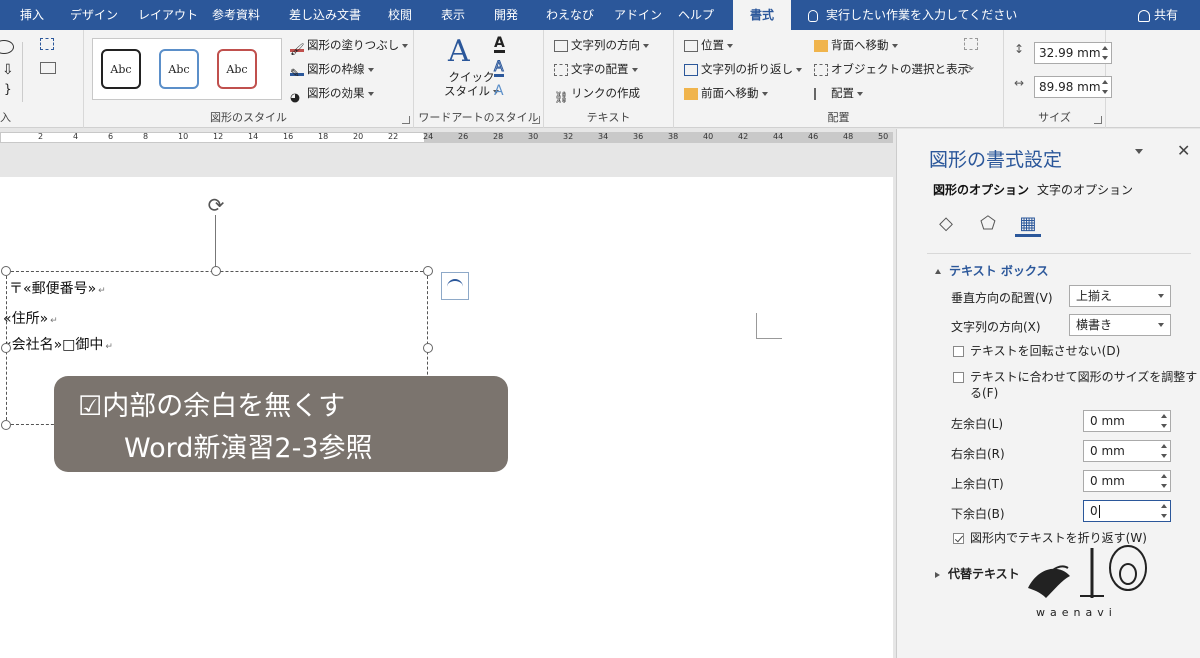 Image resolution: width=1200 pixels, height=658 pixels. I want to click on quick-style-button: クイック スタイル, so click(471, 84).